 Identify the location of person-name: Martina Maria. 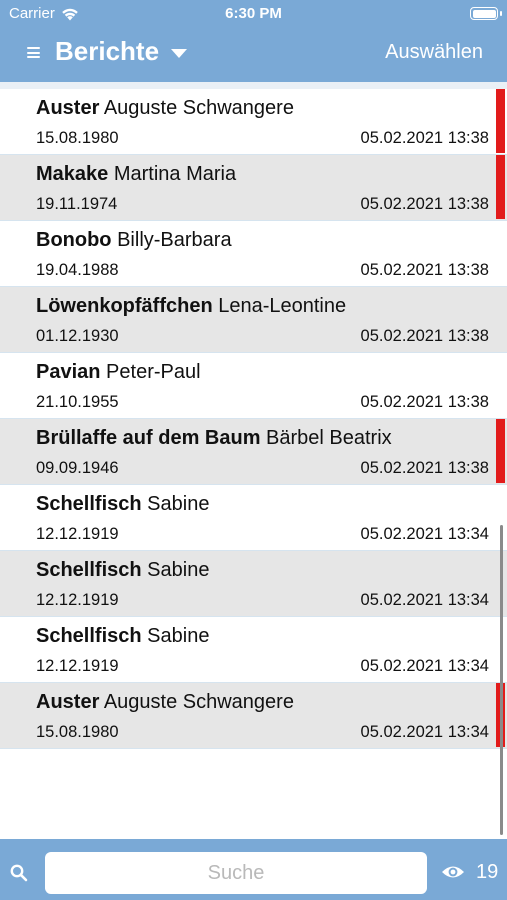
(175, 174).